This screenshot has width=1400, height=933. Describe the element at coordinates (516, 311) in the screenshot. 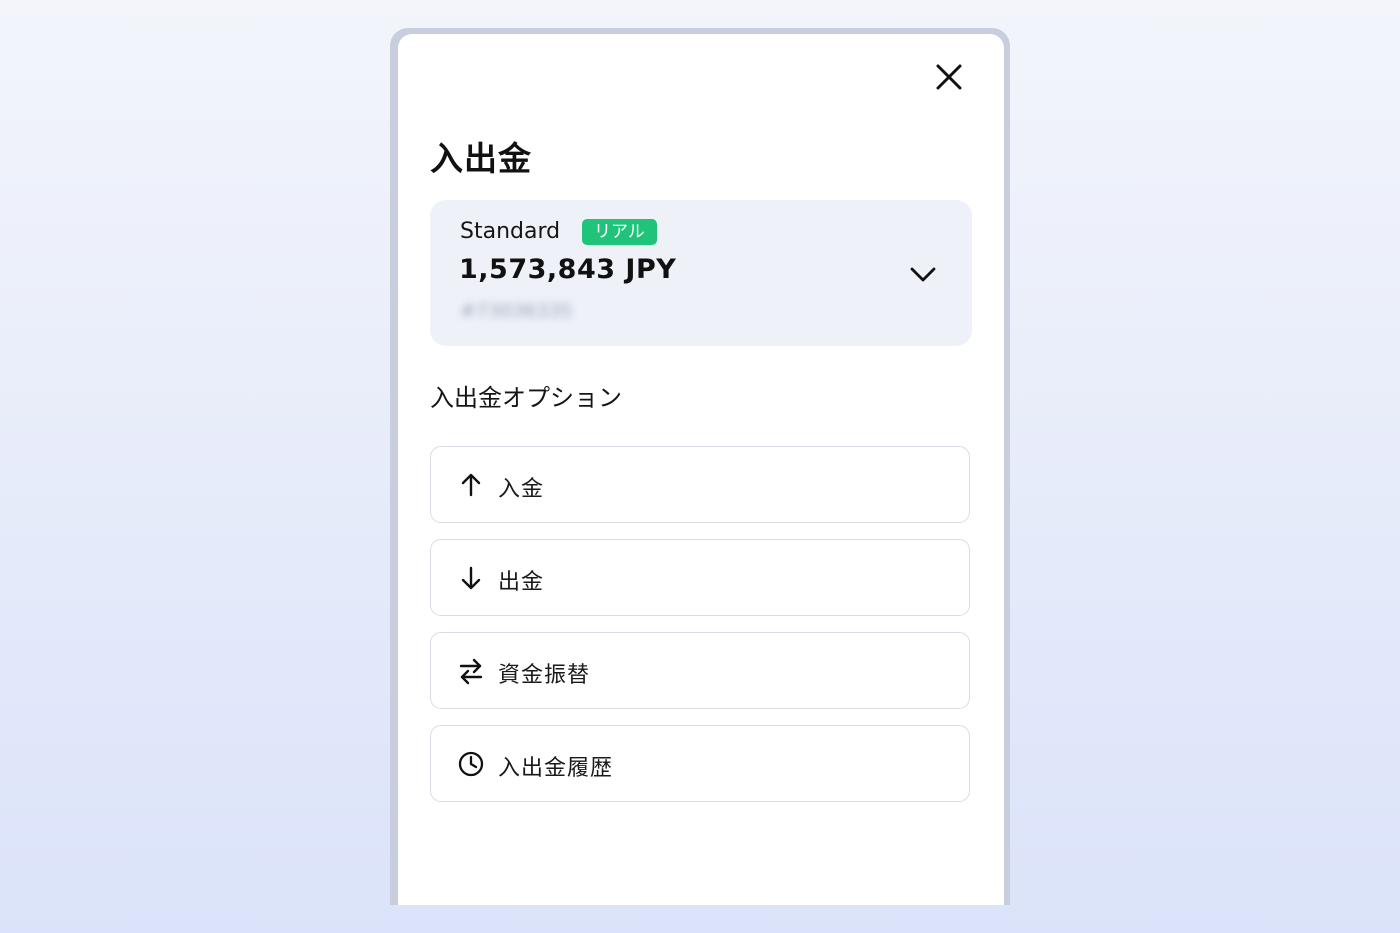

I see `account-number: #73036335` at that location.